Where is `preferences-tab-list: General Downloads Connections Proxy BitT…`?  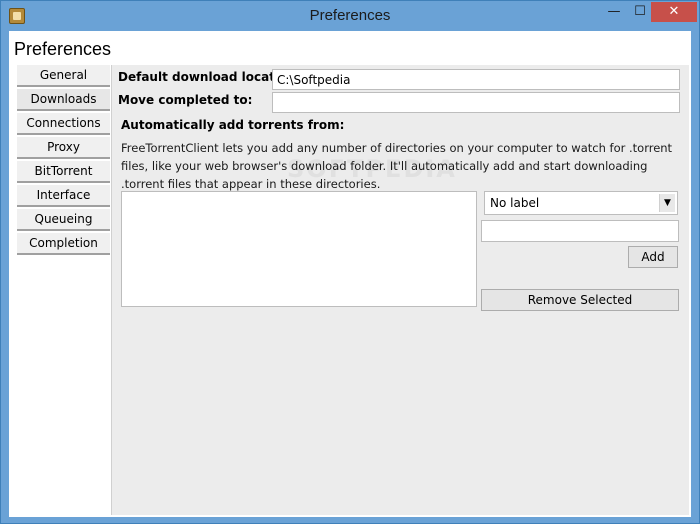
preferences-tab-list: General Downloads Connections Proxy BitT… is located at coordinates (63, 161).